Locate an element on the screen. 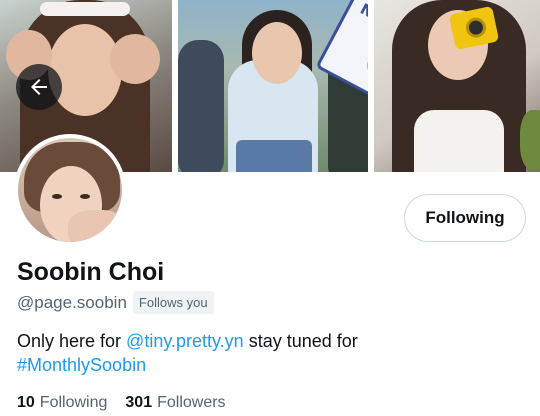 Image resolution: width=540 pixels, height=416 pixels. bio-hashtag-link: #MonthlySoobin is located at coordinates (81, 365).